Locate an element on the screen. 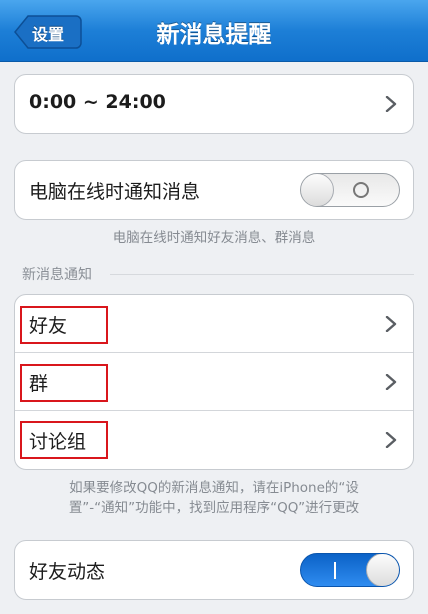 This screenshot has height=614, width=428. friend-feed-toggle is located at coordinates (350, 570).